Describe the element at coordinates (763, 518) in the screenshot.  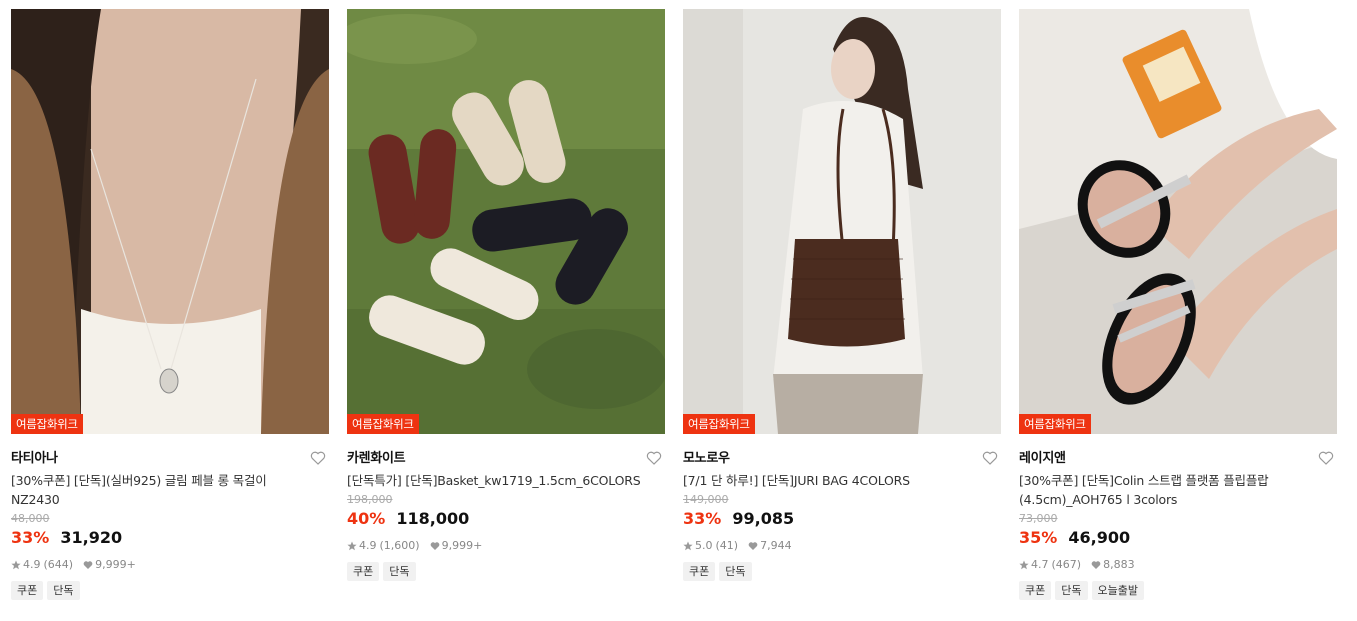
I see `sale-price: 99,085` at that location.